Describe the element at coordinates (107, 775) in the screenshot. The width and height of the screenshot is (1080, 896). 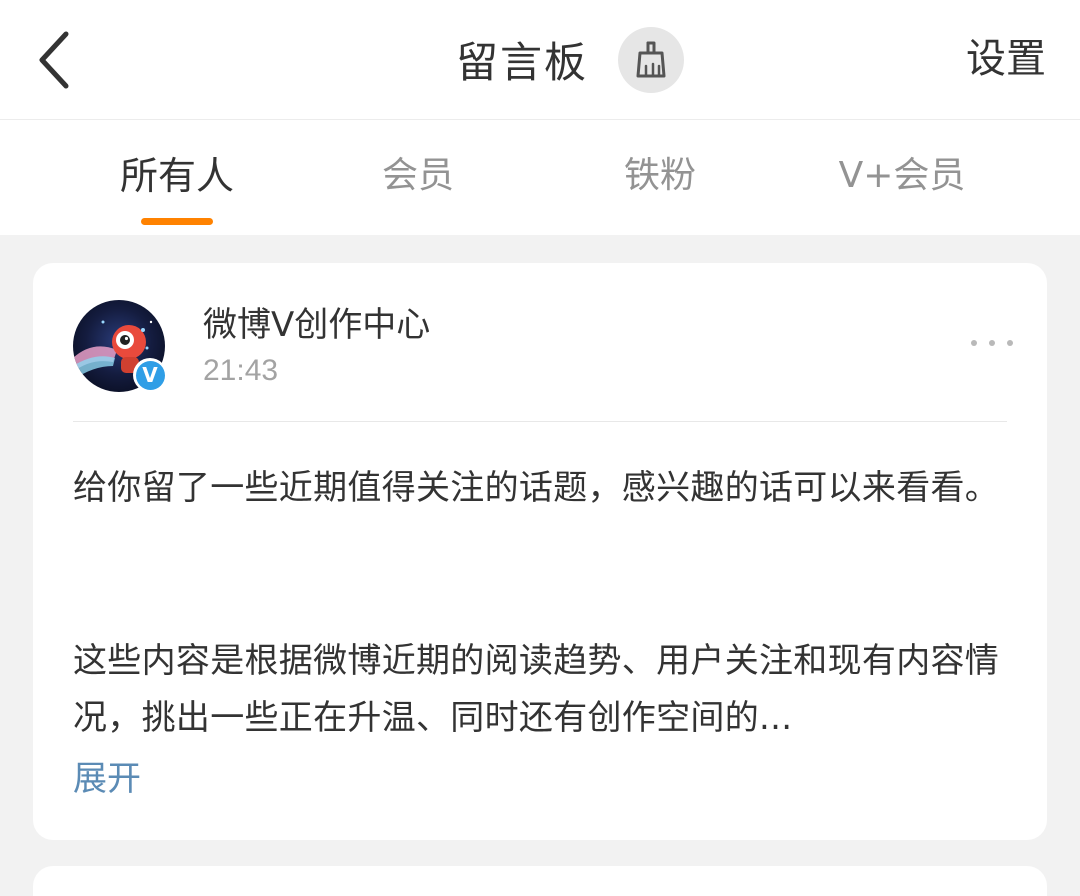
I see `expand-link: 展开` at that location.